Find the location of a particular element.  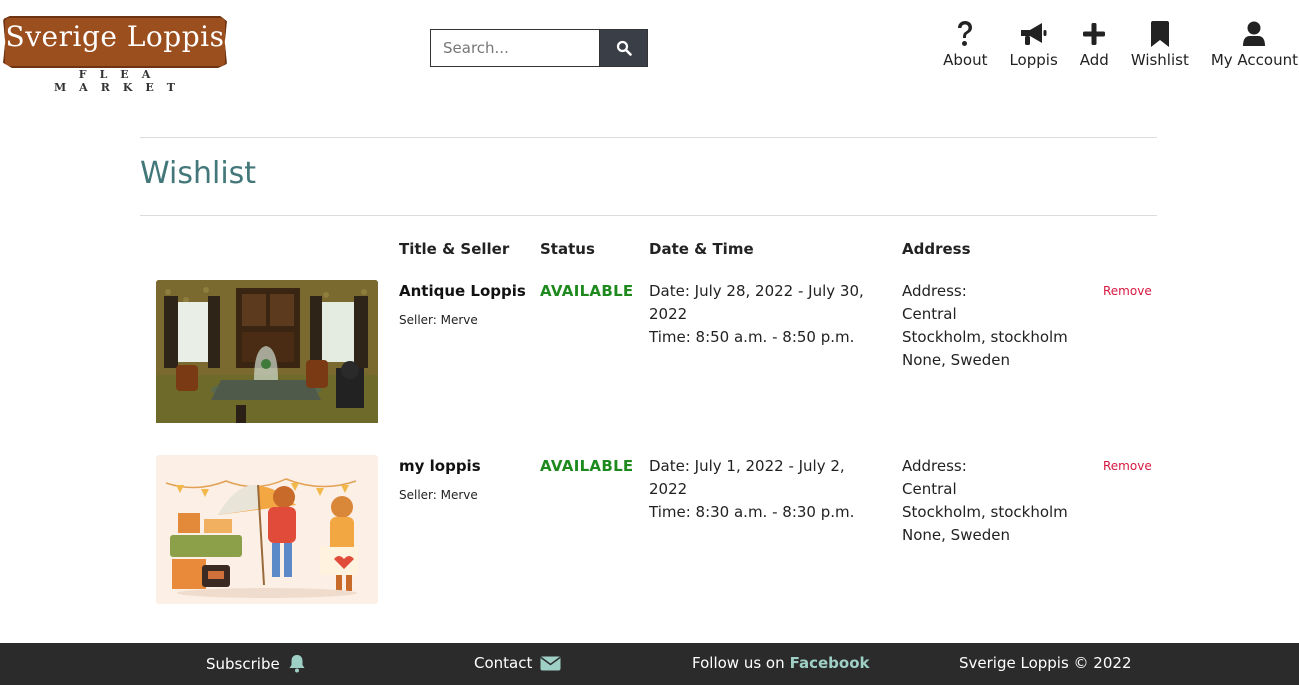

loppis-title: Antique Loppis is located at coordinates (462, 291).